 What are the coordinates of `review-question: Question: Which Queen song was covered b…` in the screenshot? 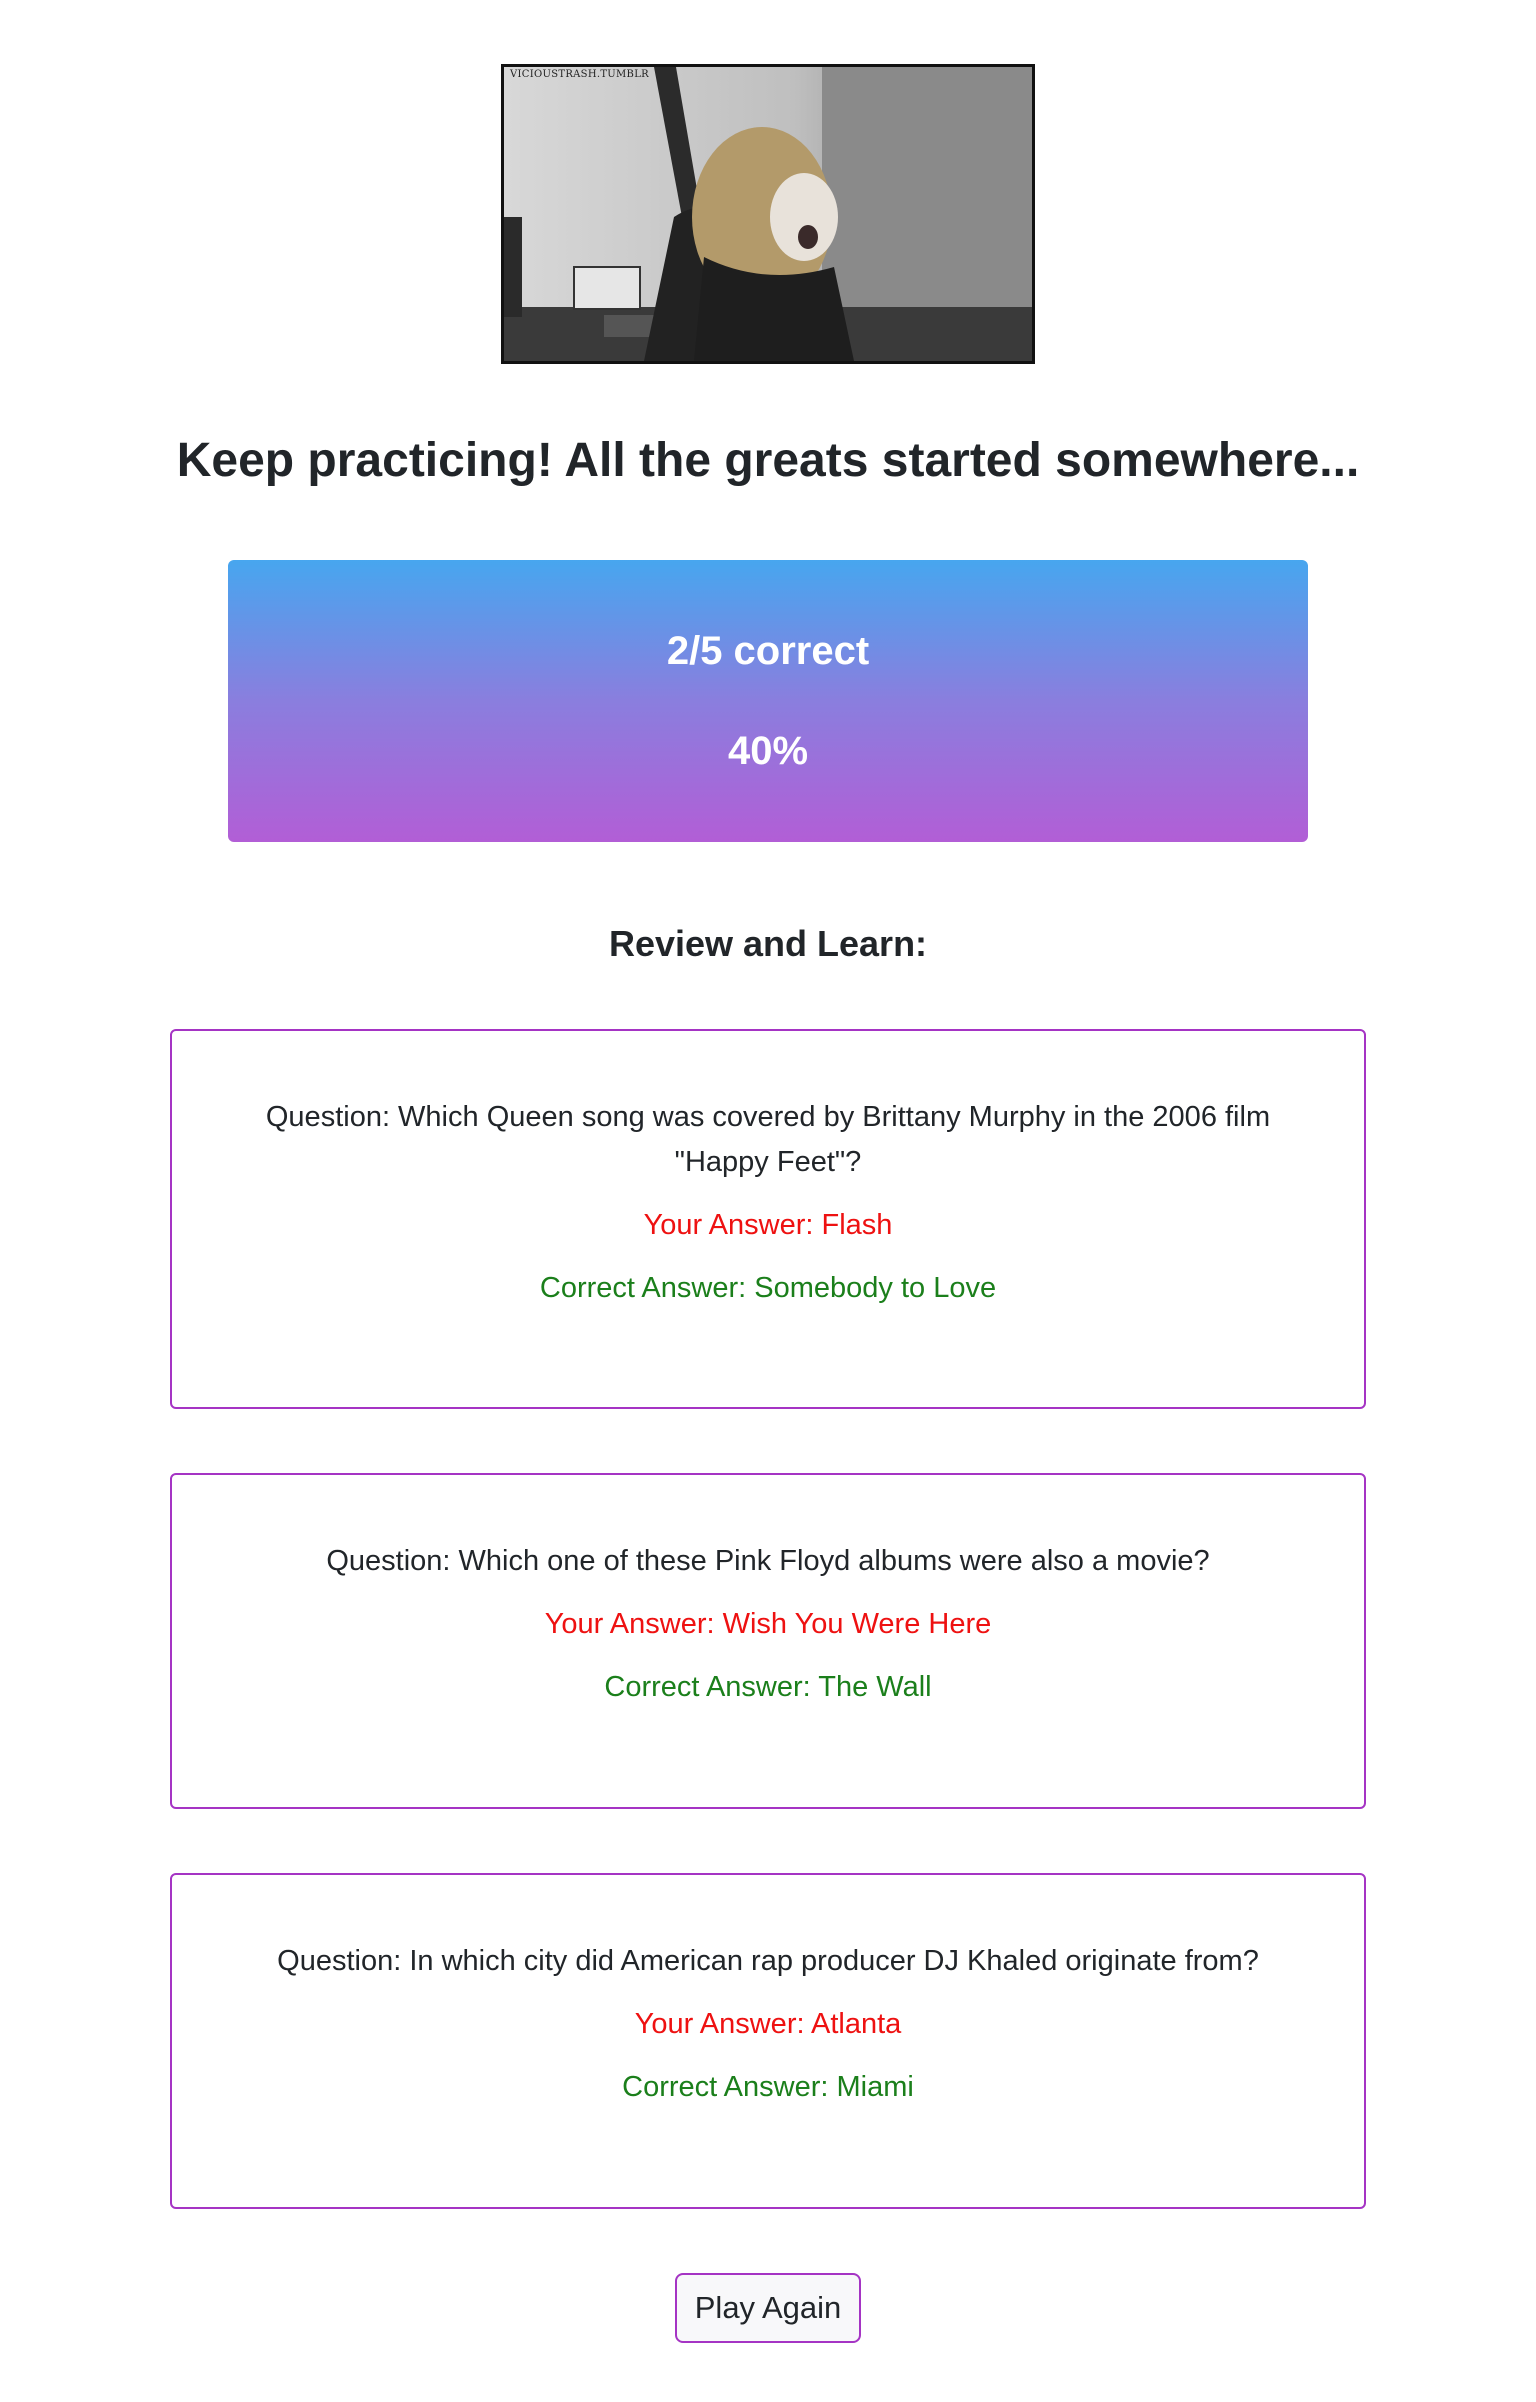 It's located at (768, 1139).